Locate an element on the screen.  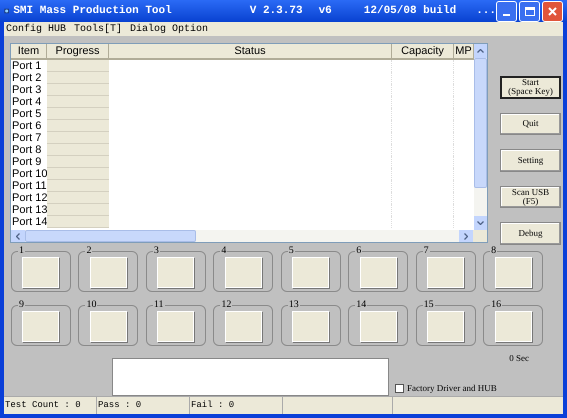
table-cell-text: Port 7 is located at coordinates (26, 138).